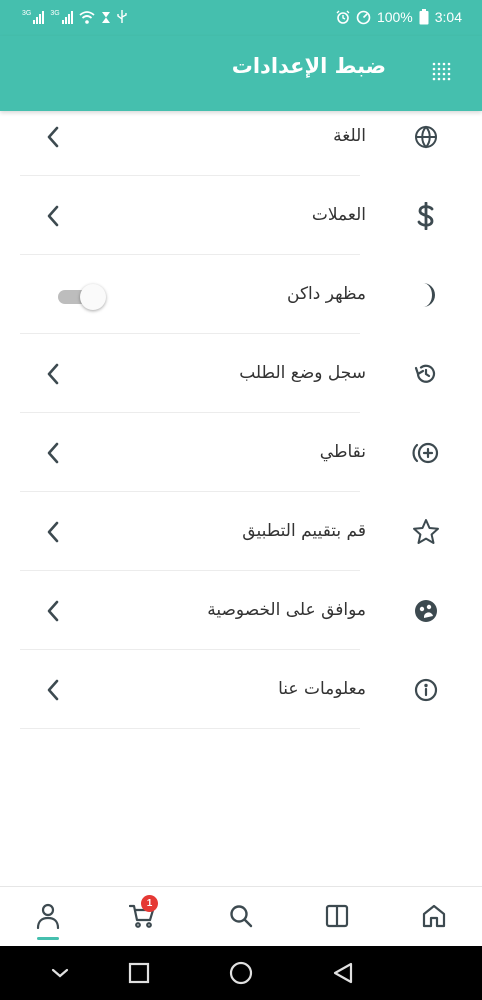 The height and width of the screenshot is (1000, 482). I want to click on back-triangle-icon, so click(343, 973).